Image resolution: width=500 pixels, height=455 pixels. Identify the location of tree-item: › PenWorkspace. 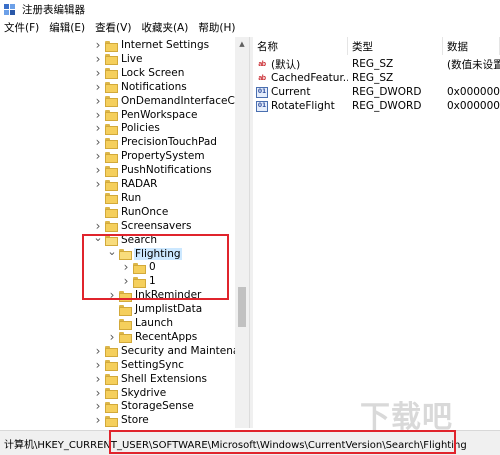
(145, 115).